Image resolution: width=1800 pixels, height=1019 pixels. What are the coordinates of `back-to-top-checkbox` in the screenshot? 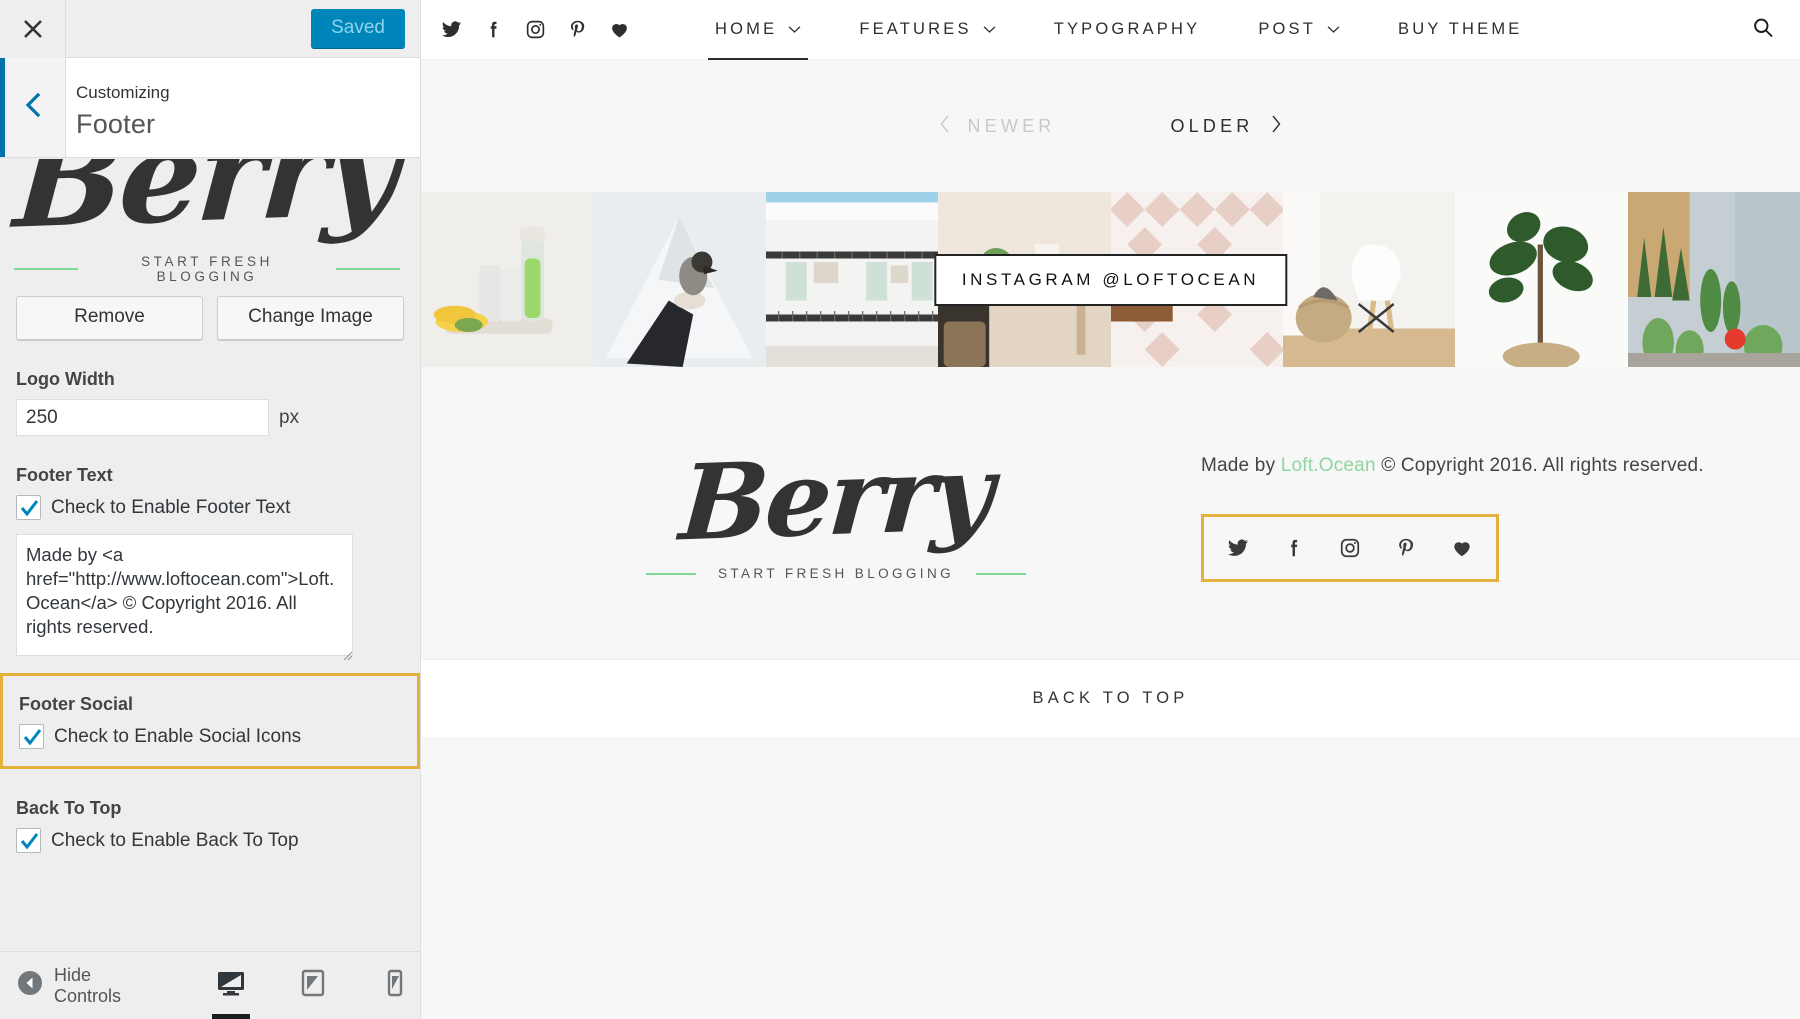 It's located at (28, 840).